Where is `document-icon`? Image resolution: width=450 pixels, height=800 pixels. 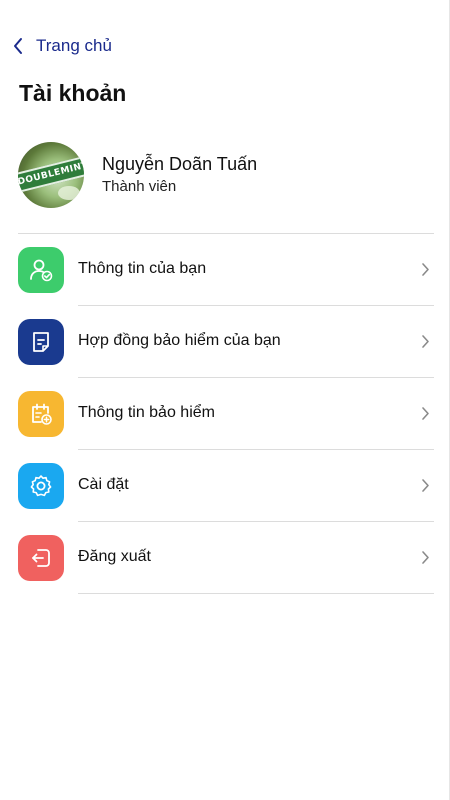
document-icon is located at coordinates (41, 342).